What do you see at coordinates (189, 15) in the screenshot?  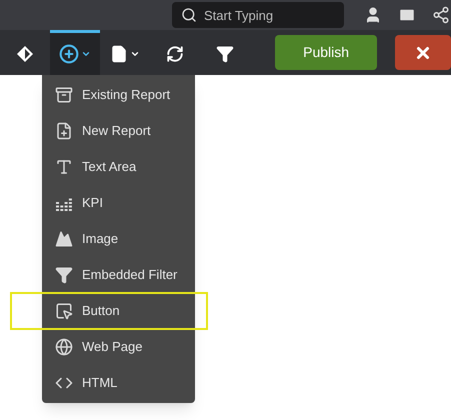 I see `search-icon` at bounding box center [189, 15].